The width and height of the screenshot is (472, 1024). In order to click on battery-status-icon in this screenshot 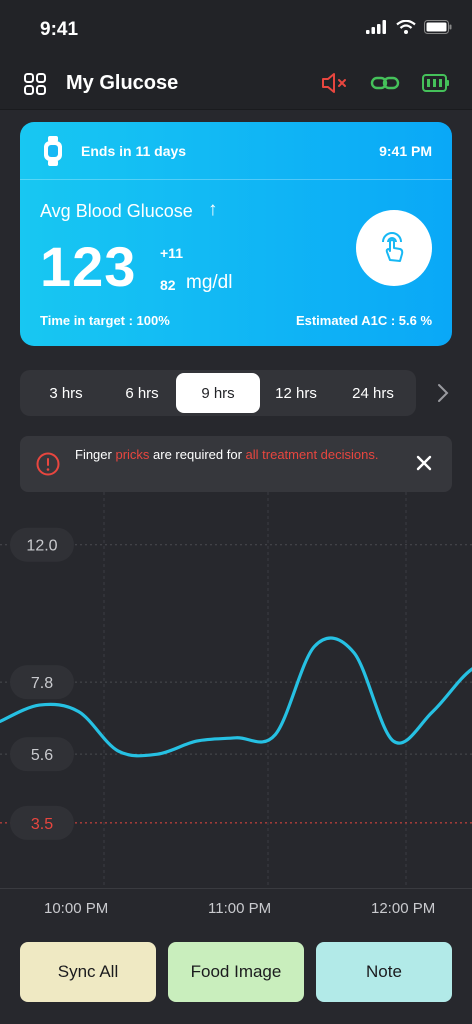, I will do `click(438, 27)`.